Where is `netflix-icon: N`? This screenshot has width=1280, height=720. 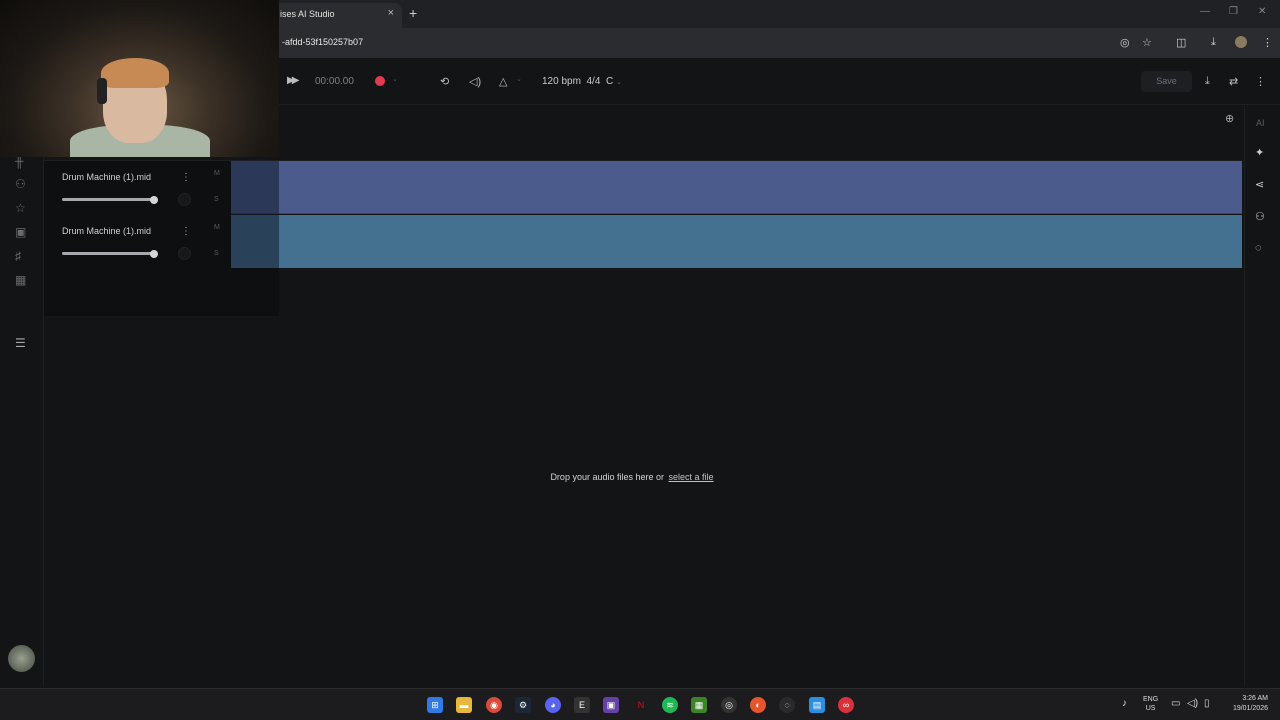
netflix-icon: N is located at coordinates (641, 705).